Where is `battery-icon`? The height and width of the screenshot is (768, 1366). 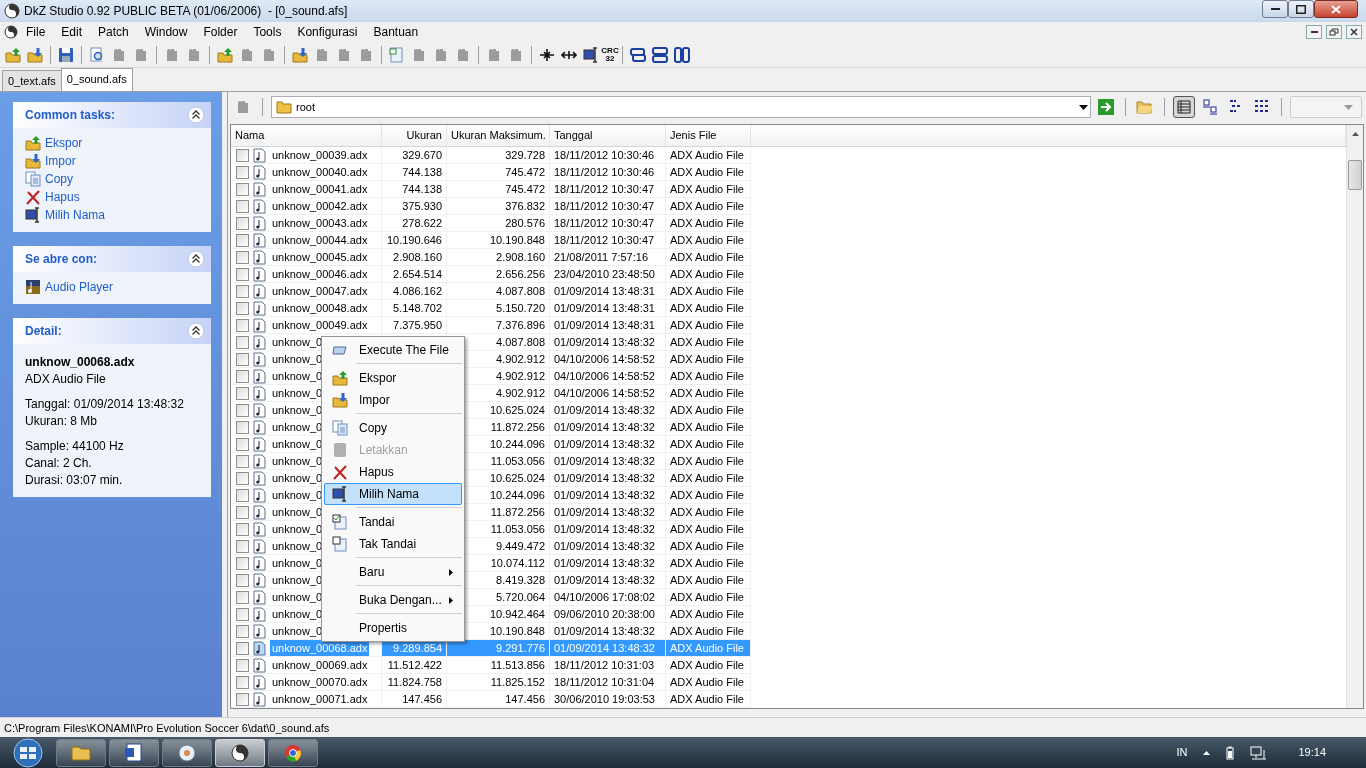 battery-icon is located at coordinates (1230, 752).